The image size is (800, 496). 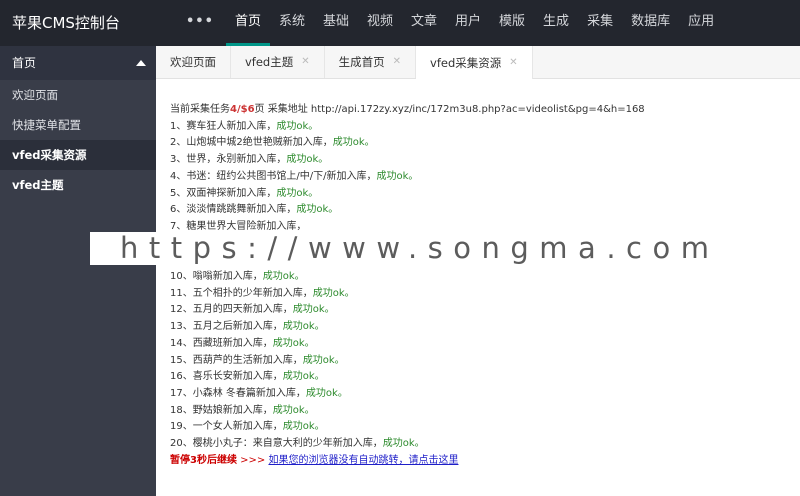 What do you see at coordinates (231, 310) in the screenshot?
I see `result-title: 12、五月的四天新加入库，` at bounding box center [231, 310].